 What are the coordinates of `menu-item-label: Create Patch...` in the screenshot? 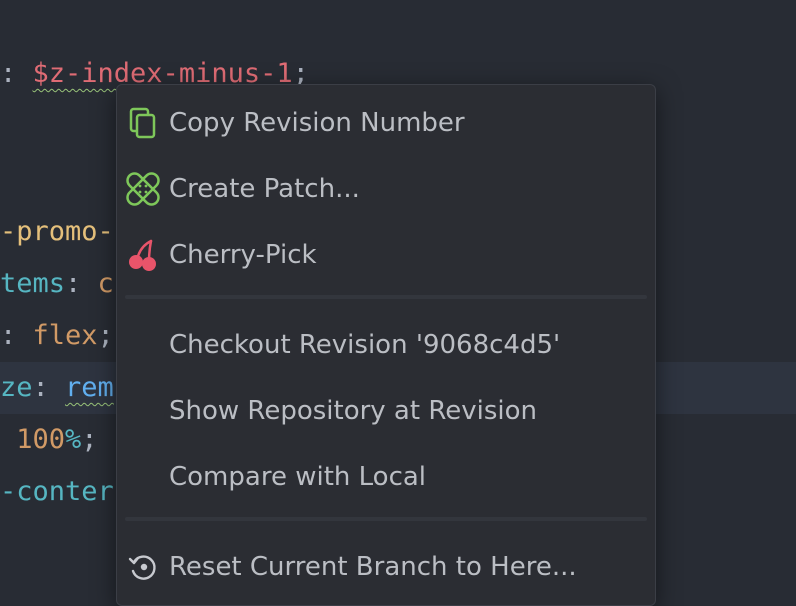 It's located at (264, 189).